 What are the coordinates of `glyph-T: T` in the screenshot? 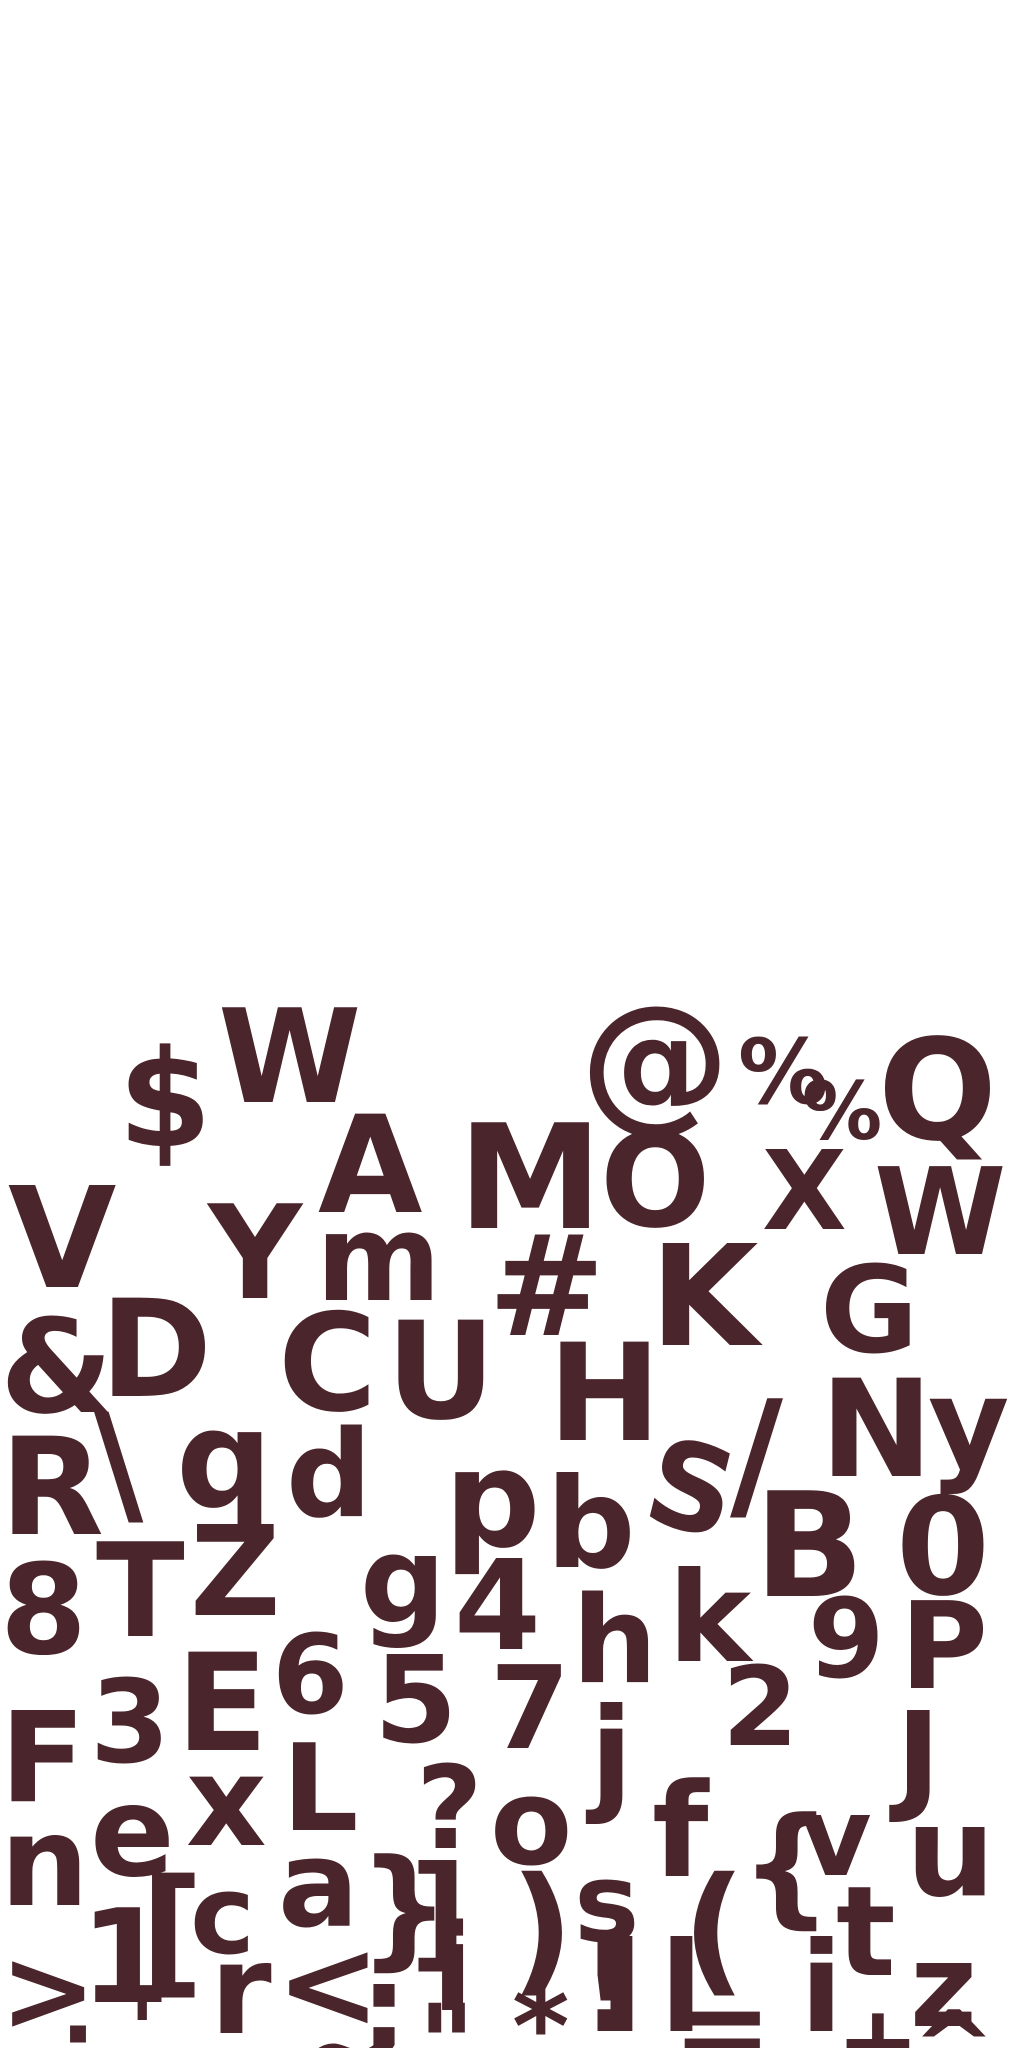 It's located at (140, 1591).